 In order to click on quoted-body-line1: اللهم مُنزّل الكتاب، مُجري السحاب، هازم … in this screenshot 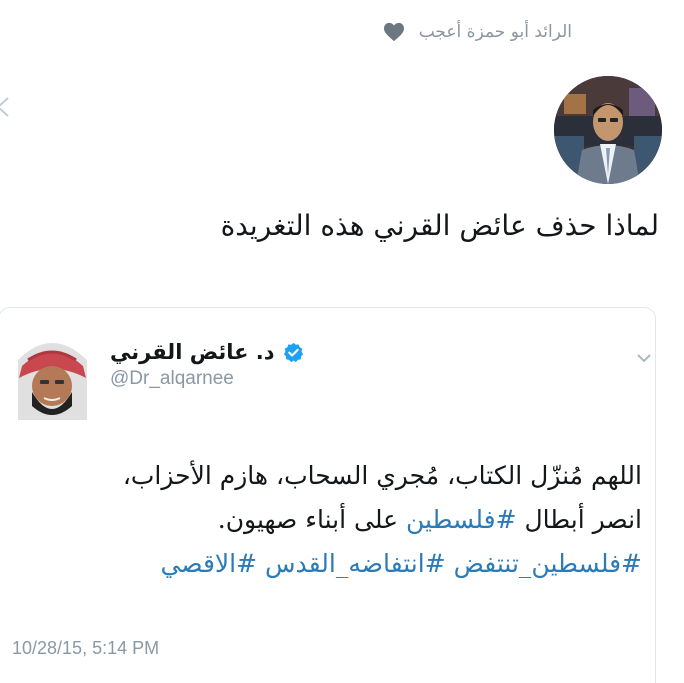, I will do `click(382, 475)`.